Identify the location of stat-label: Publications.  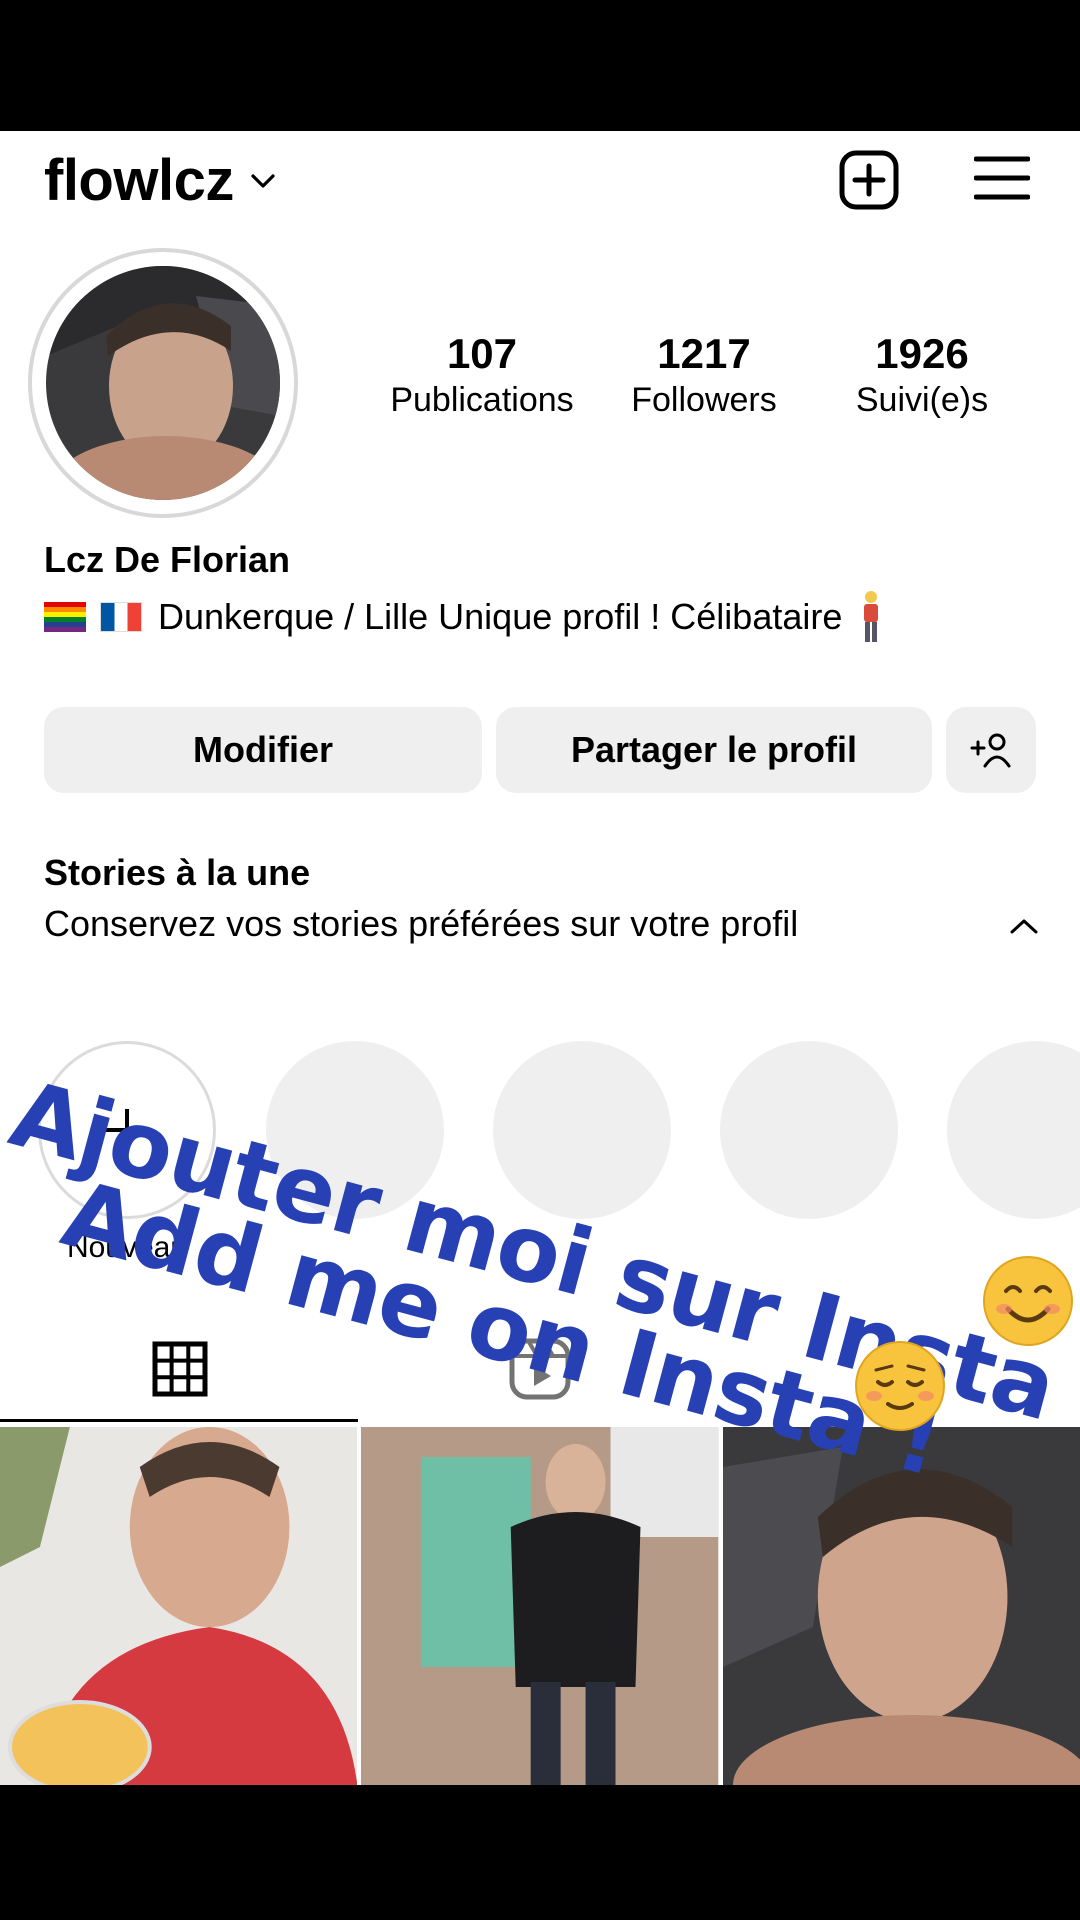
(482, 400).